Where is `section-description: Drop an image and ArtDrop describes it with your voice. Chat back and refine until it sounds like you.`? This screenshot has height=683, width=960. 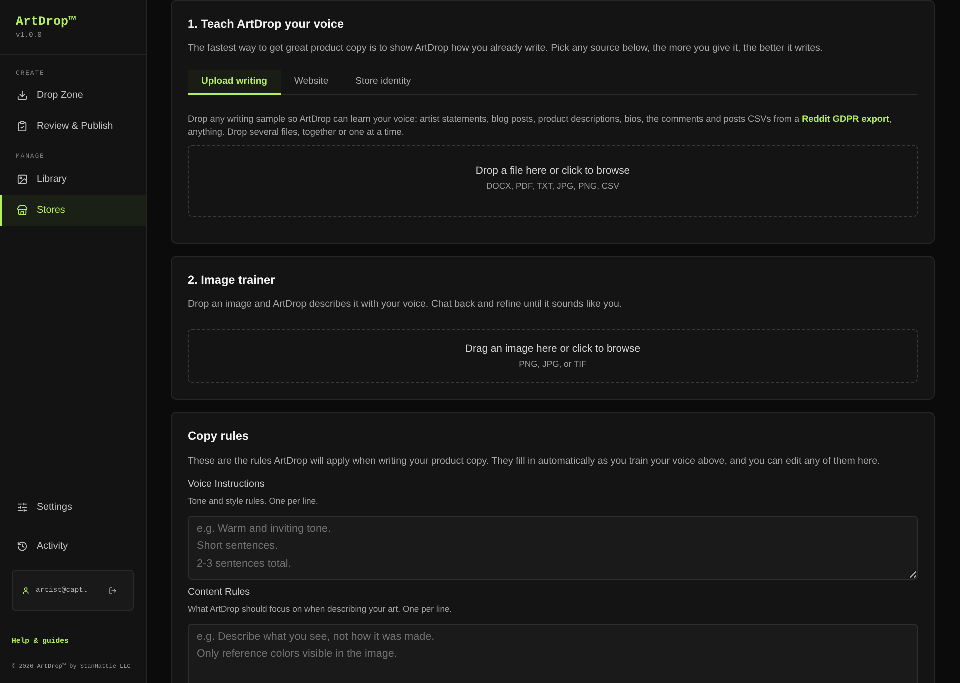
section-description: Drop an image and ArtDrop describes it with your voice. Chat back and refine until it sounds like you. is located at coordinates (406, 304).